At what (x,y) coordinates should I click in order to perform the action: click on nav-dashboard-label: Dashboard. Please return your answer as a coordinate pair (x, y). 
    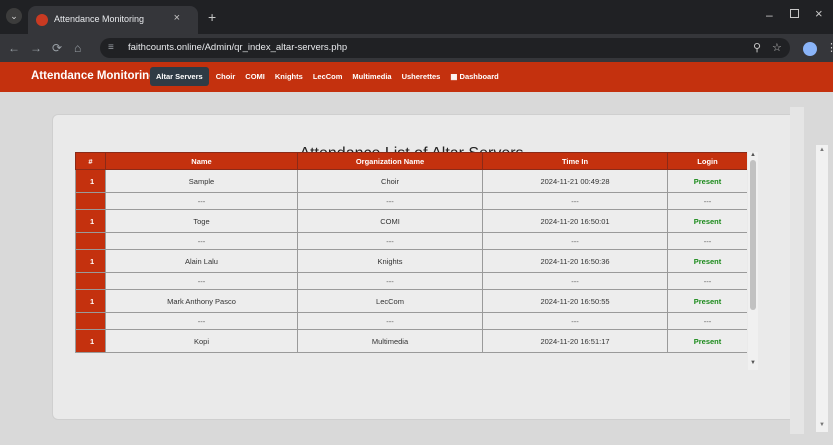
    Looking at the image, I should click on (479, 76).